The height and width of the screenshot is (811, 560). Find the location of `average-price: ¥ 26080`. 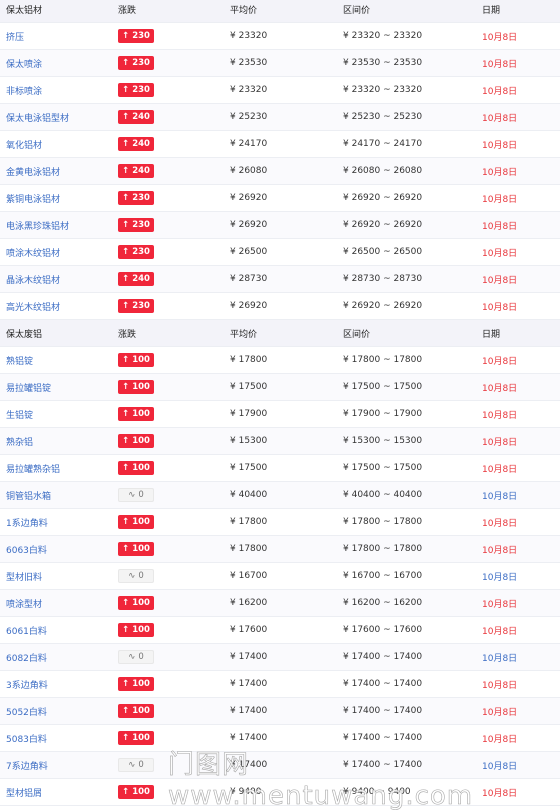

average-price: ¥ 26080 is located at coordinates (249, 171).